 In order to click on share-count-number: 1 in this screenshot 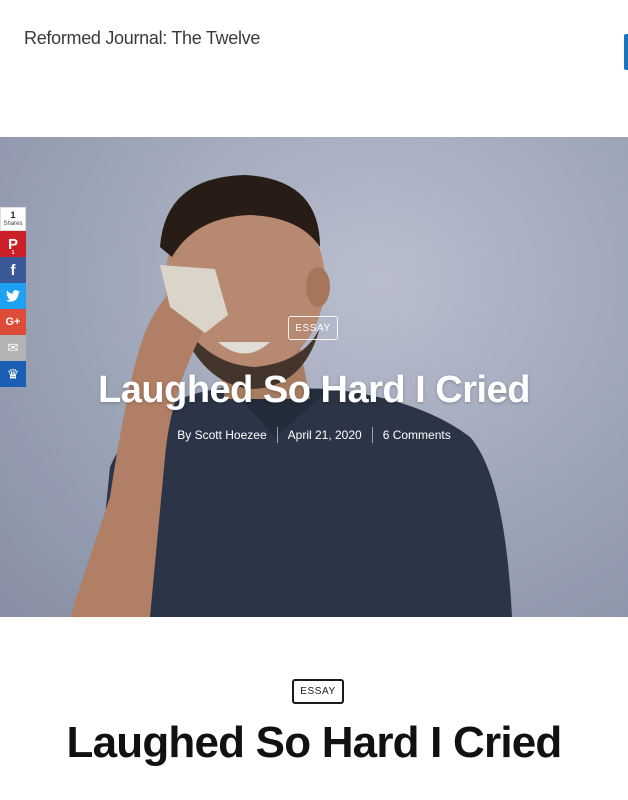, I will do `click(13, 214)`.